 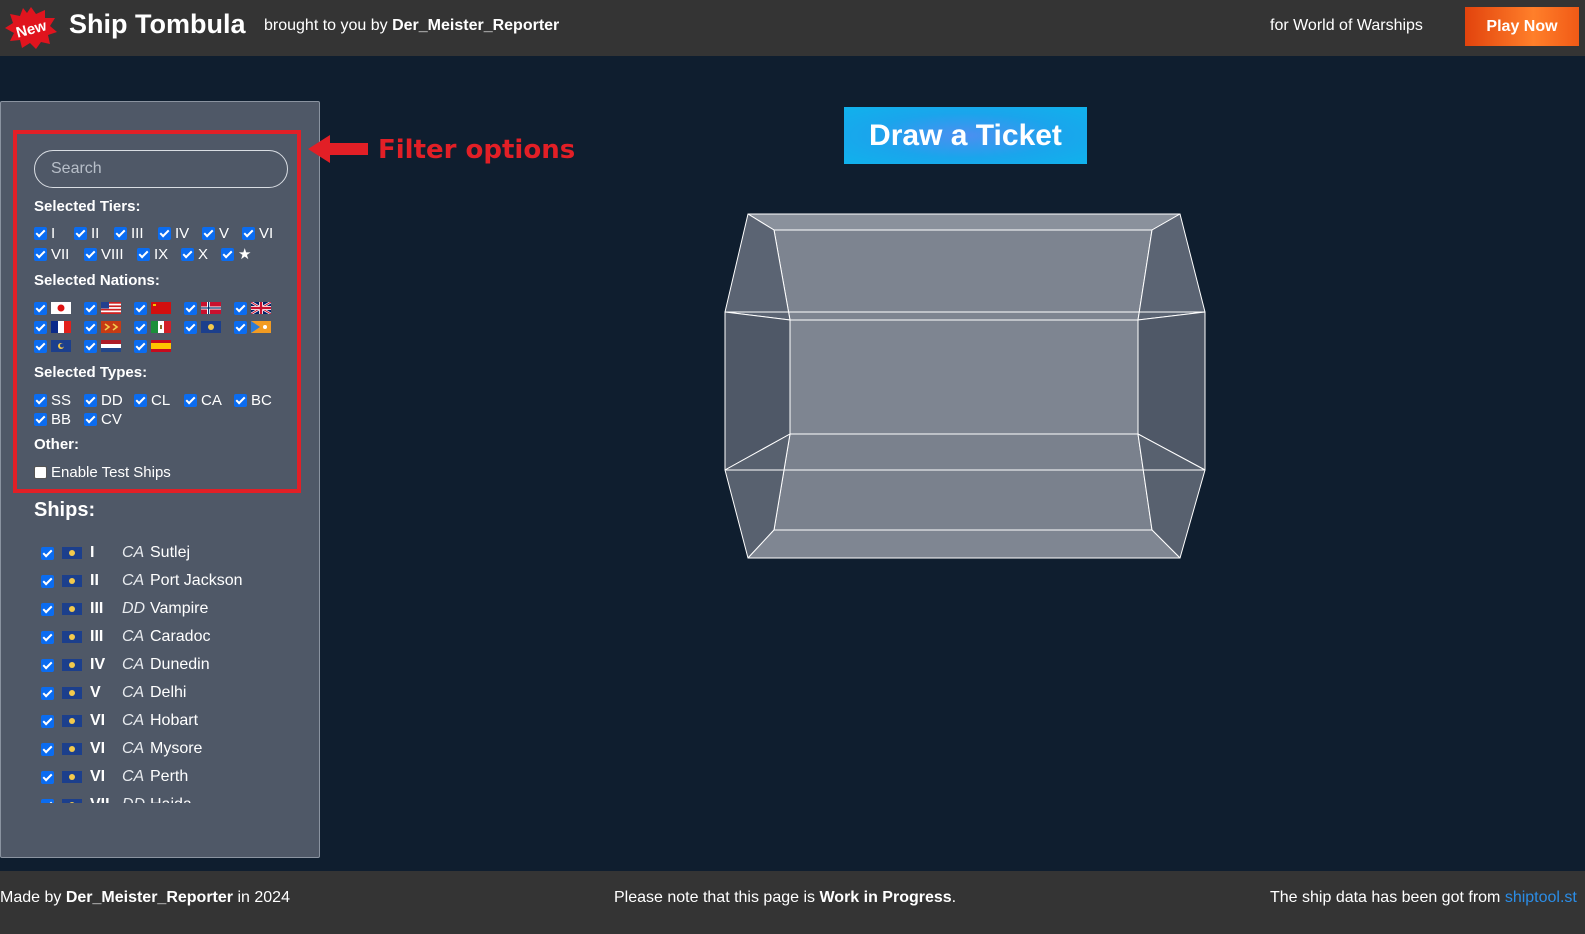 What do you see at coordinates (109, 346) in the screenshot?
I see `nation-option-netherlands` at bounding box center [109, 346].